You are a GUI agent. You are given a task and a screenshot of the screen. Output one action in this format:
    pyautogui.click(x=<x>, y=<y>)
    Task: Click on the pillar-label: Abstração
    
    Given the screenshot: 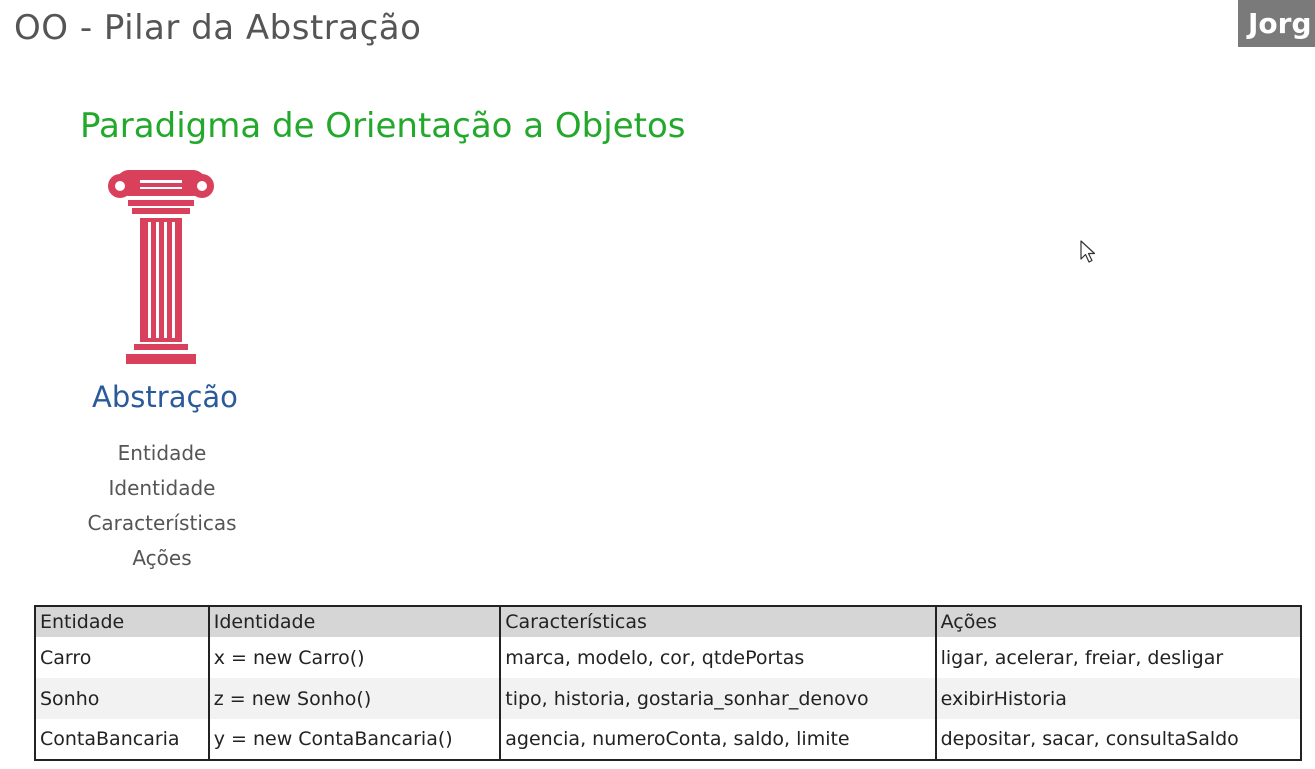 What is the action you would take?
    pyautogui.click(x=165, y=397)
    